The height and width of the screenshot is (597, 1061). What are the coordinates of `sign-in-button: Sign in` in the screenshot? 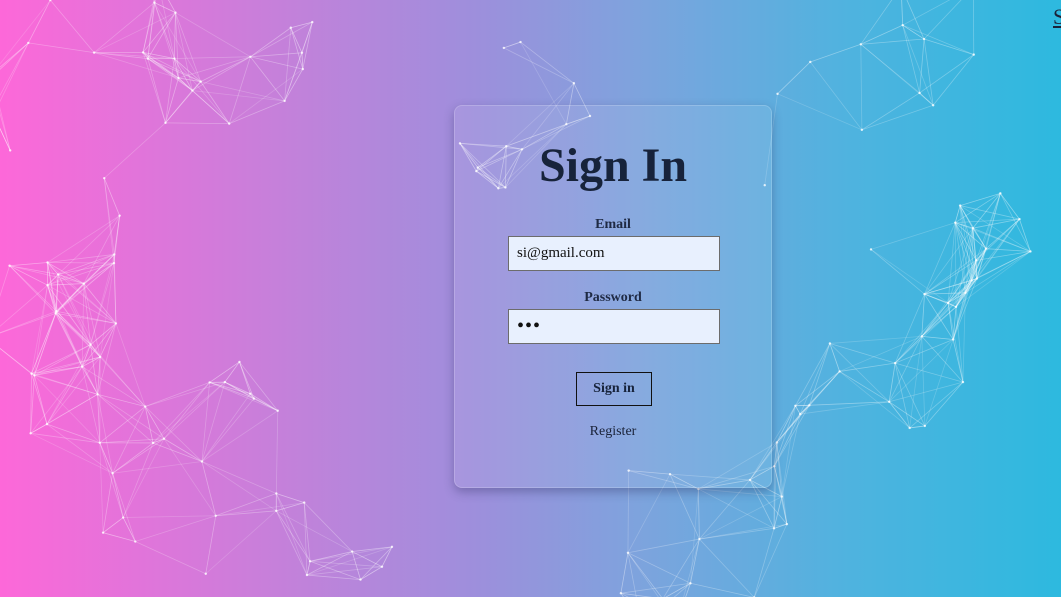 It's located at (614, 389).